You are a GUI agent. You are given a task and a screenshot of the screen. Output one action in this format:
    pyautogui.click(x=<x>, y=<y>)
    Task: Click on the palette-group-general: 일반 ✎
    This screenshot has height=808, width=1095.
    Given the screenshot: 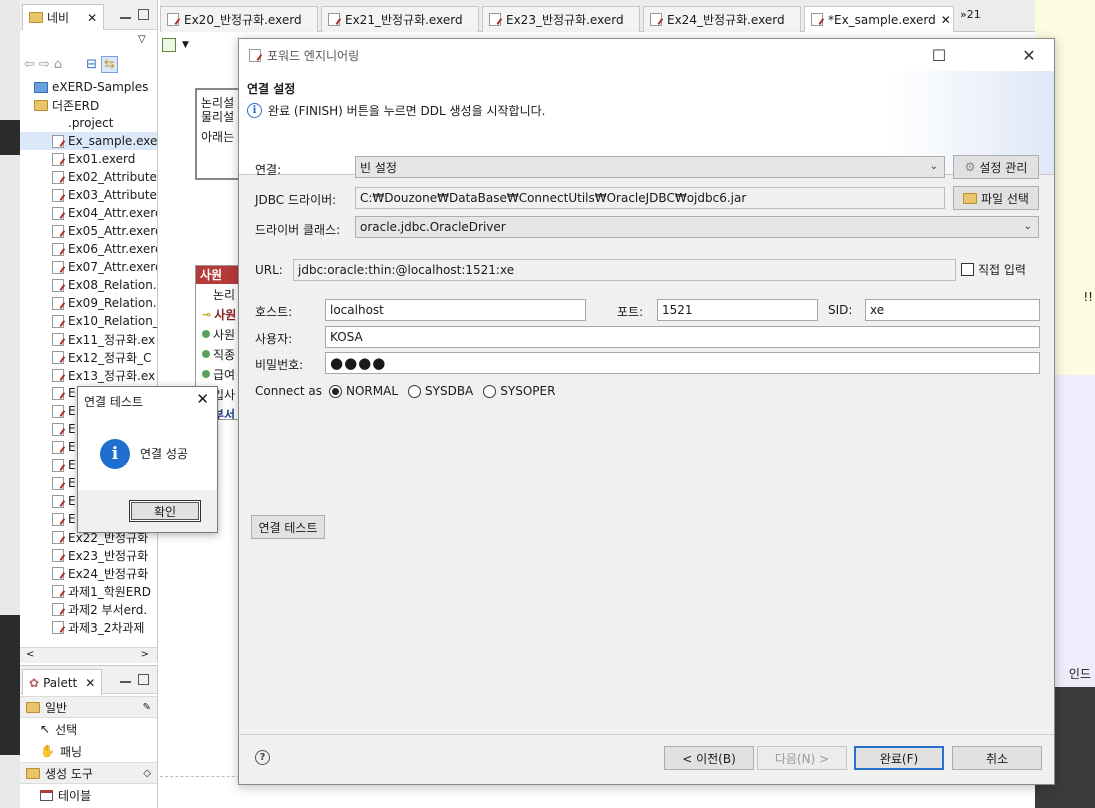 What is the action you would take?
    pyautogui.click(x=88, y=707)
    